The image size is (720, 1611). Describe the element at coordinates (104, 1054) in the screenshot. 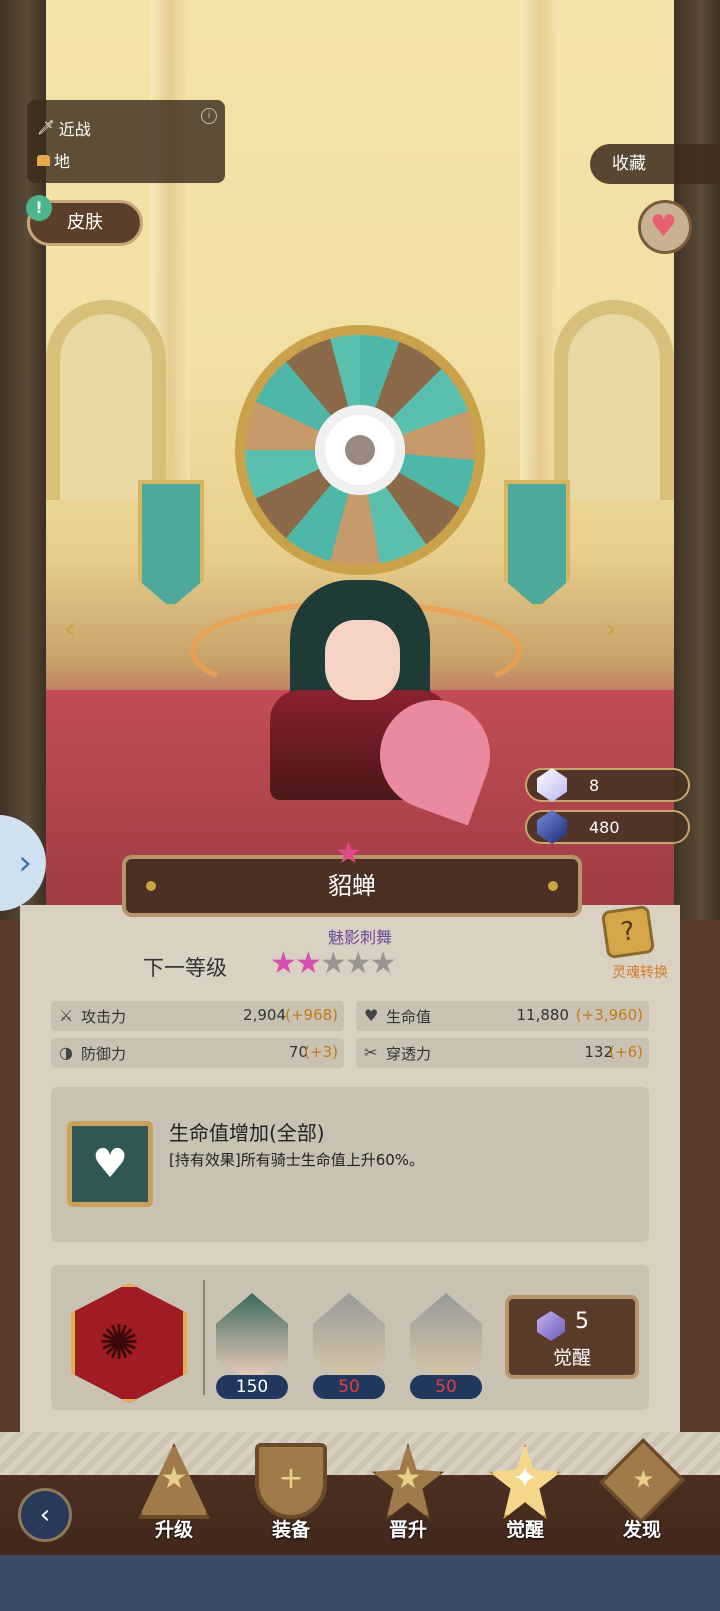

I see `stat-label: 防御力` at that location.